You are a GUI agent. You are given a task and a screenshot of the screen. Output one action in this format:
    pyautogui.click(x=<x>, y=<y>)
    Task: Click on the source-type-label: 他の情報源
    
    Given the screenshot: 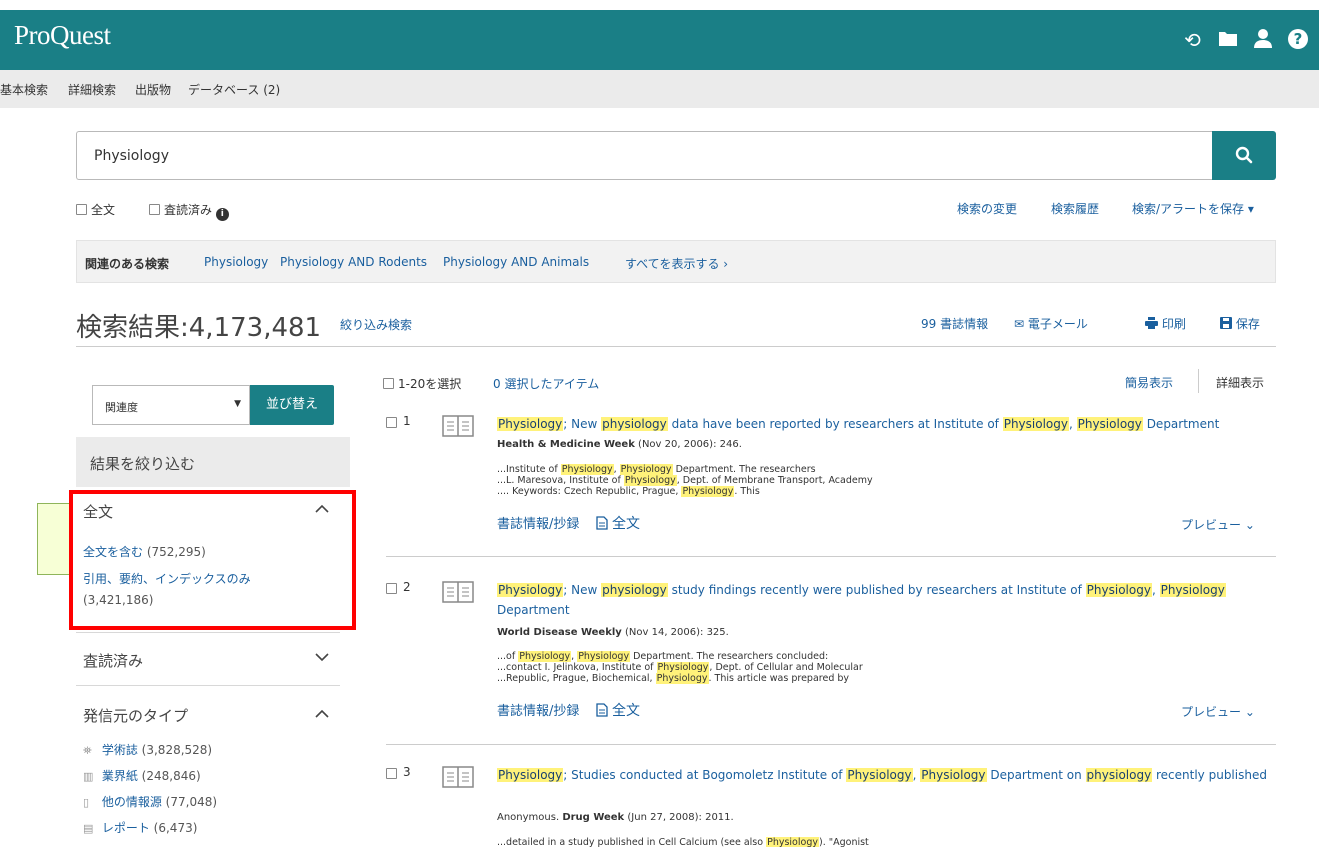 What is the action you would take?
    pyautogui.click(x=131, y=802)
    